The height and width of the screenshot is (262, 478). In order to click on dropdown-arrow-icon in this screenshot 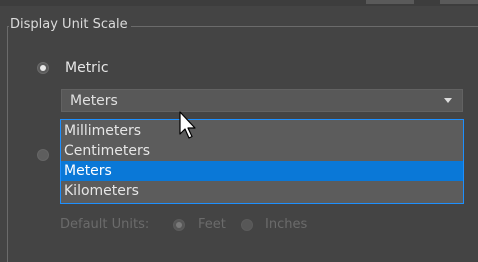, I will do `click(448, 100)`.